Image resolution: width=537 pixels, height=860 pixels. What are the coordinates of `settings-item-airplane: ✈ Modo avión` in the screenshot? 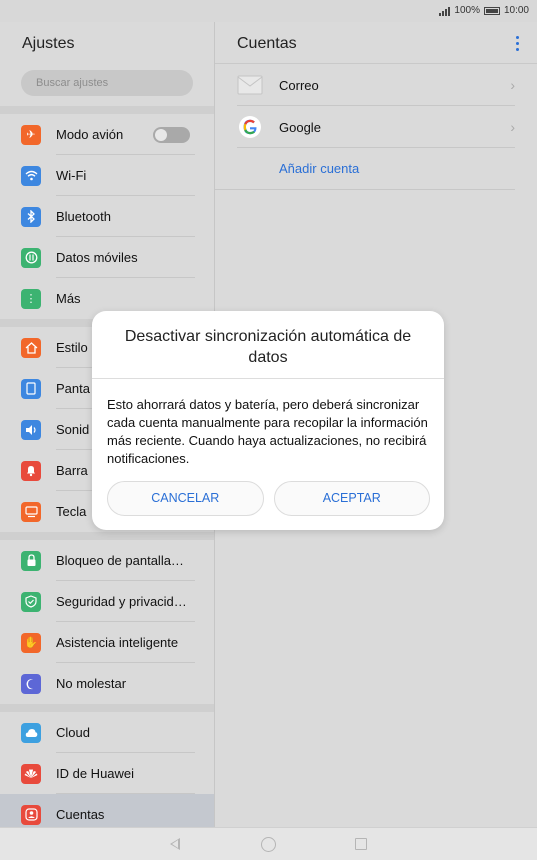 It's located at (107, 134).